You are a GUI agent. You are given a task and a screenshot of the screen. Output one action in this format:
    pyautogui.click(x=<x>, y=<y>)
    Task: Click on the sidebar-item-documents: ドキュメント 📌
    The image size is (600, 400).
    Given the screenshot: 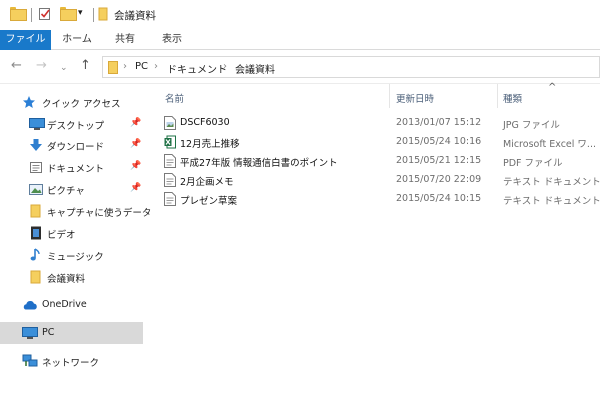 What is the action you would take?
    pyautogui.click(x=71, y=167)
    